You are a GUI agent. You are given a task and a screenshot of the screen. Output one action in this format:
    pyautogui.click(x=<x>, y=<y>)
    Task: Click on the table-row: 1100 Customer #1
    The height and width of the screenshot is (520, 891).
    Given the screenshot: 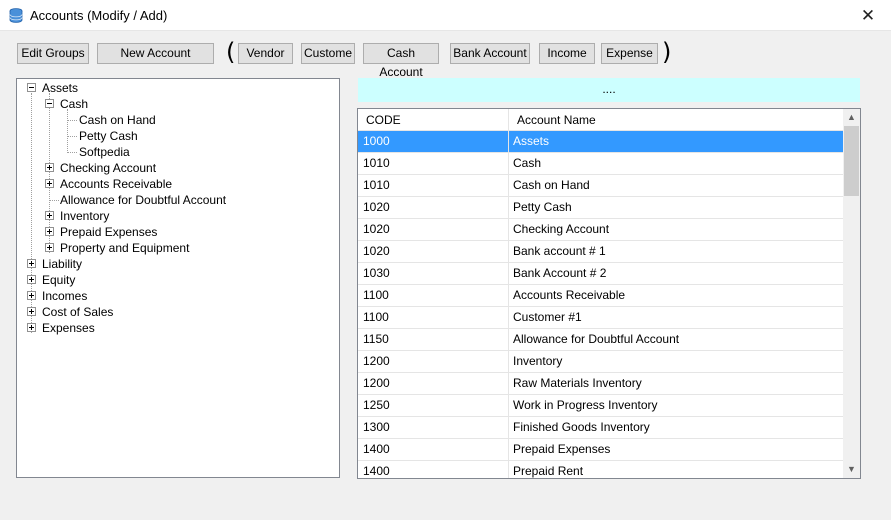 What is the action you would take?
    pyautogui.click(x=600, y=318)
    